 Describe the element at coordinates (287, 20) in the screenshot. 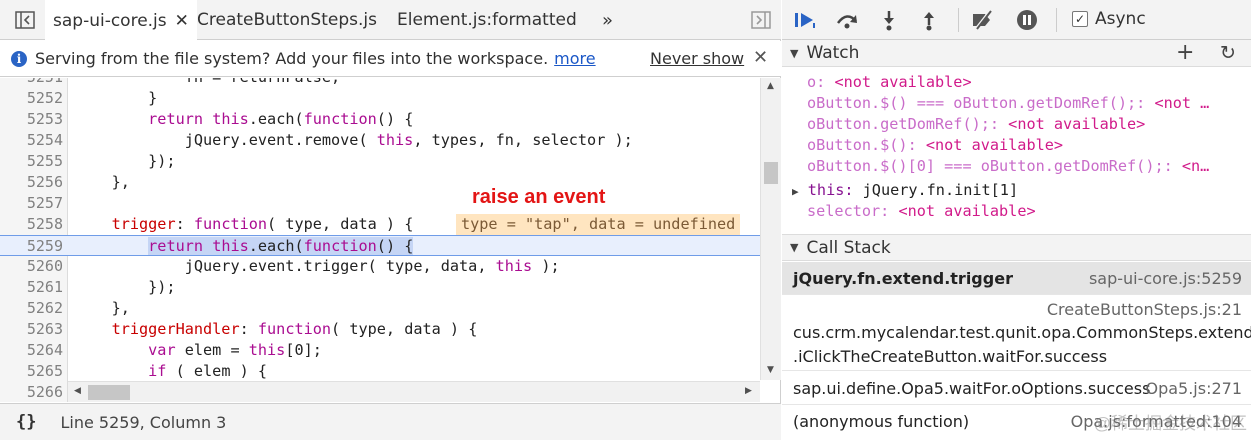

I see `tab-createbuttonsteps: CreateButtonSteps.js` at that location.